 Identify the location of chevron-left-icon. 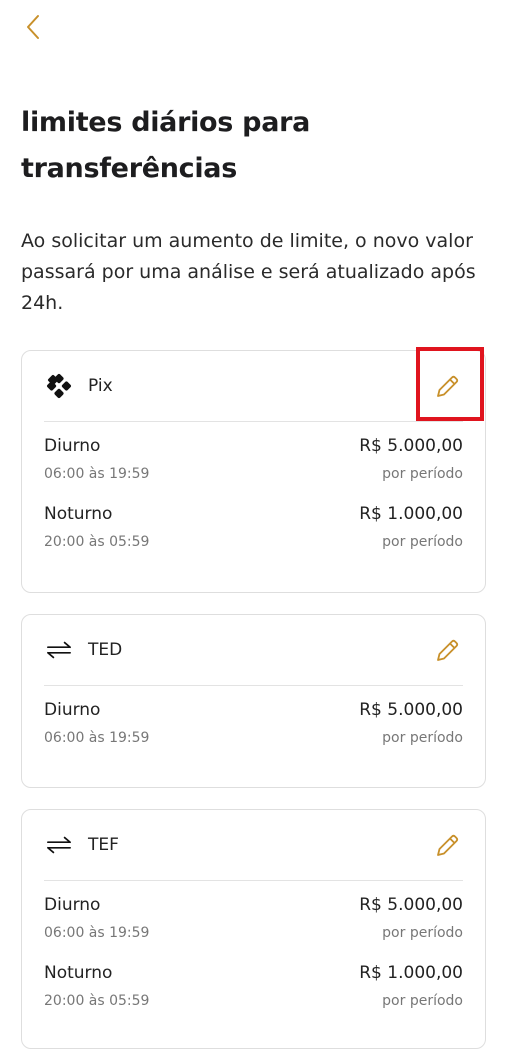
(33, 27).